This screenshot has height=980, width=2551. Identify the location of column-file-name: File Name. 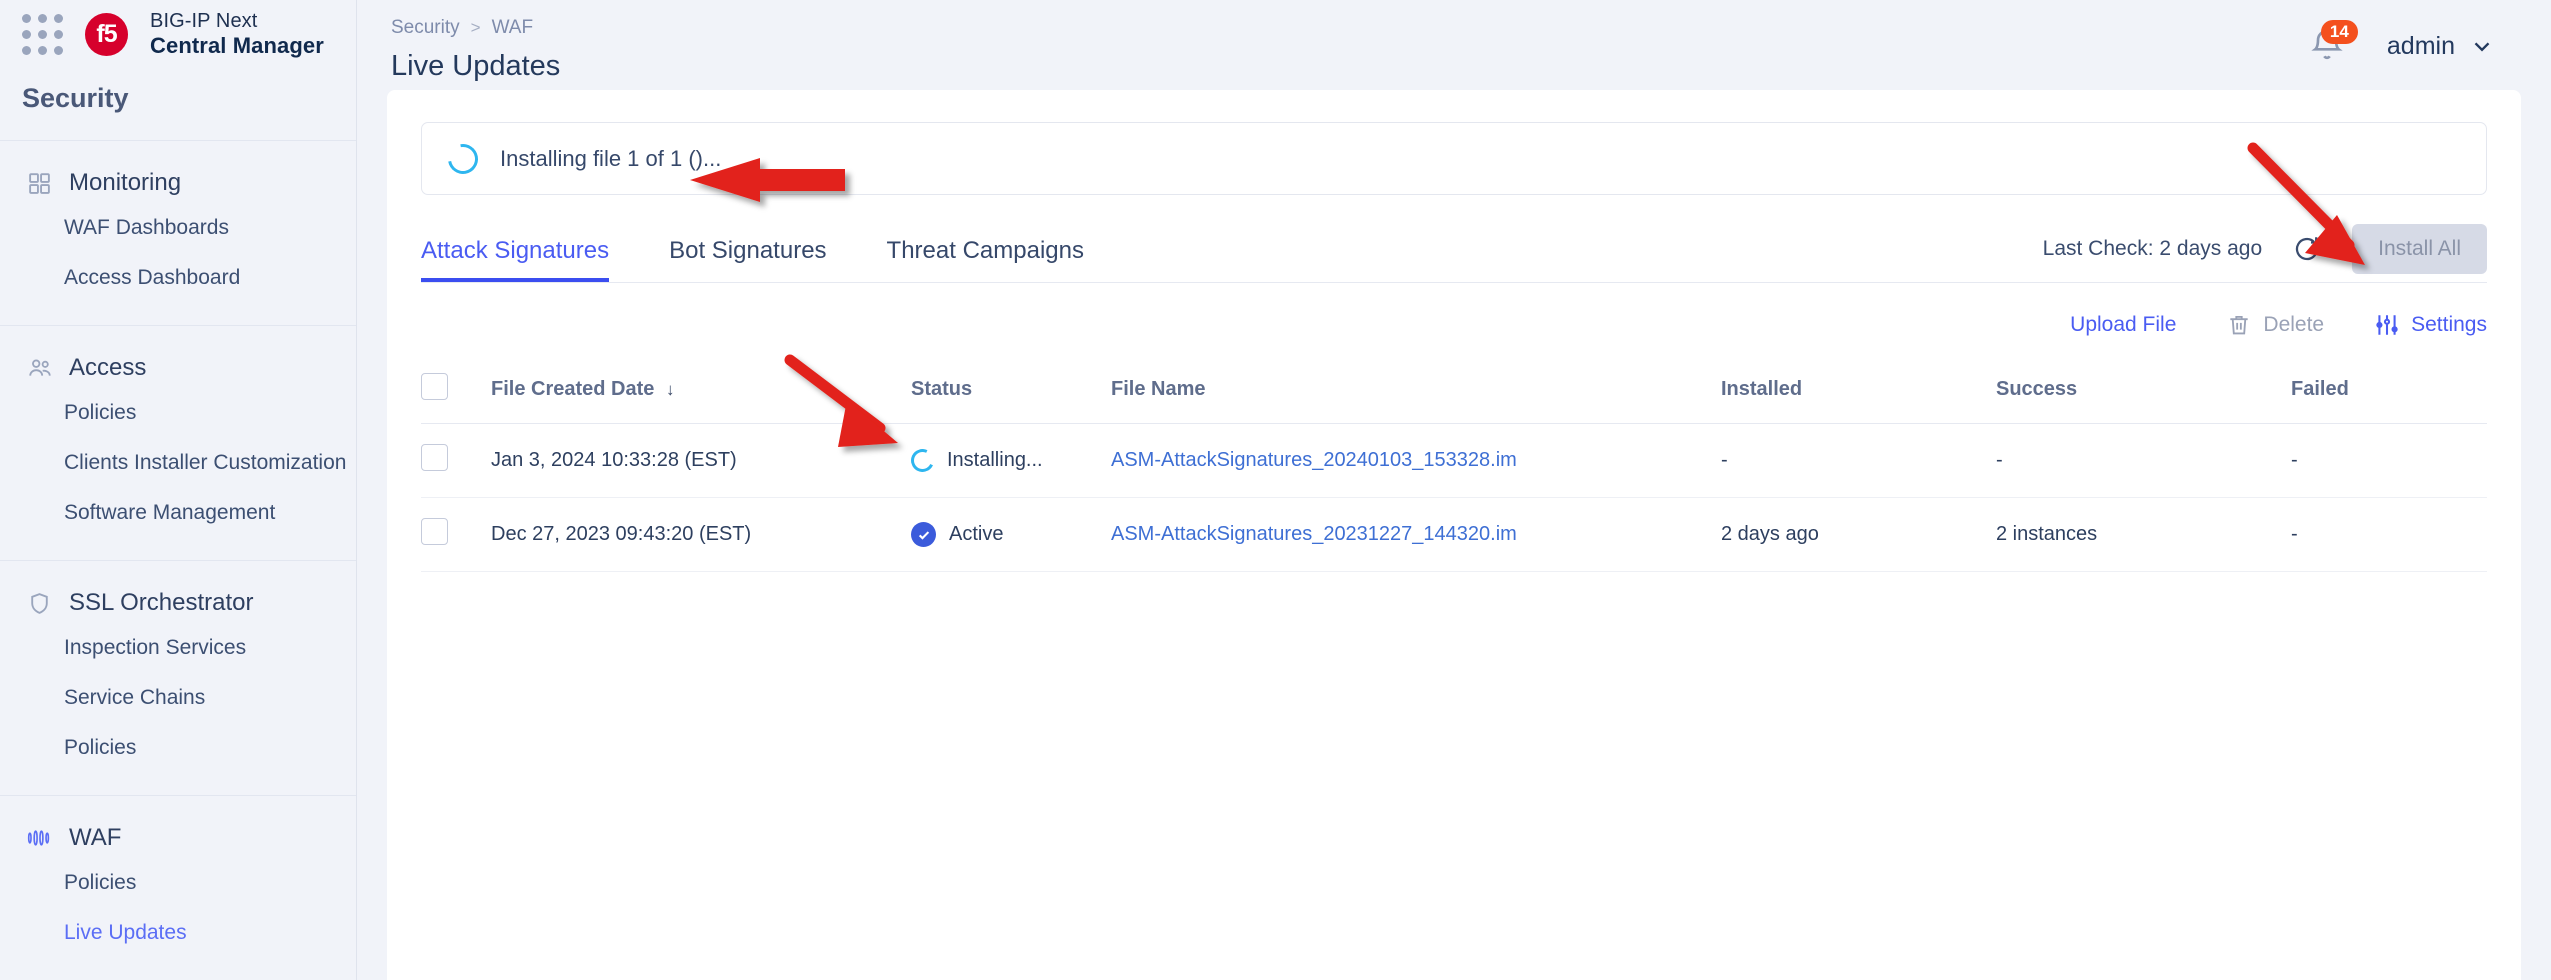
(1416, 398).